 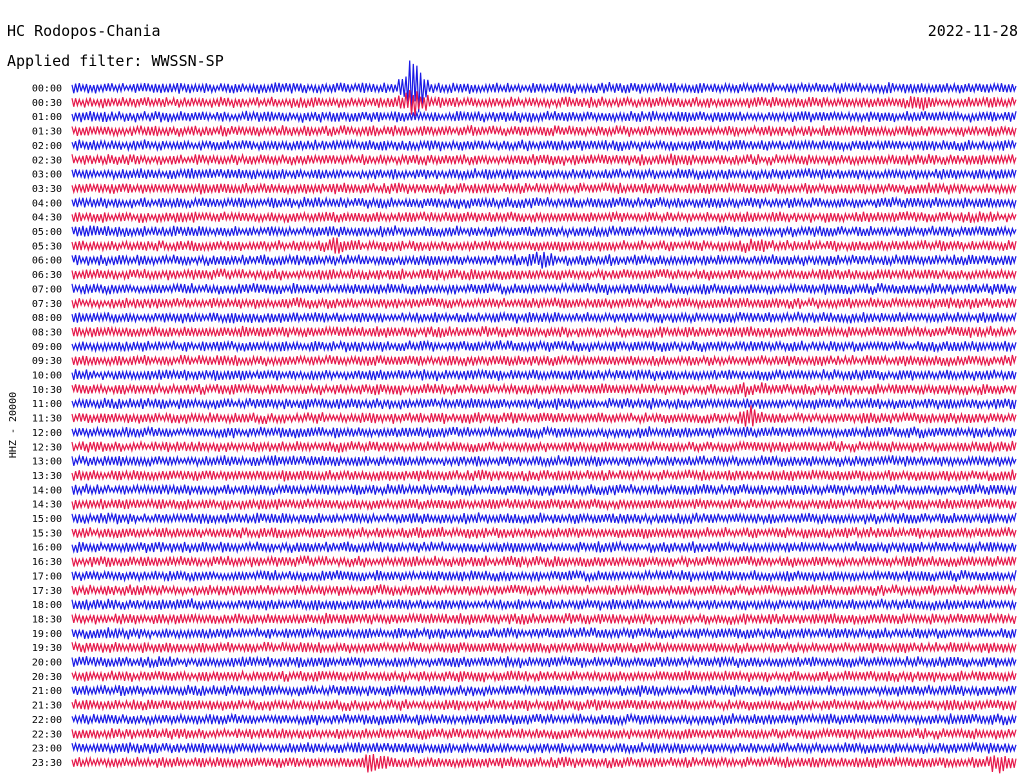 What do you see at coordinates (47, 318) in the screenshot?
I see `row-time-label: 08:00` at bounding box center [47, 318].